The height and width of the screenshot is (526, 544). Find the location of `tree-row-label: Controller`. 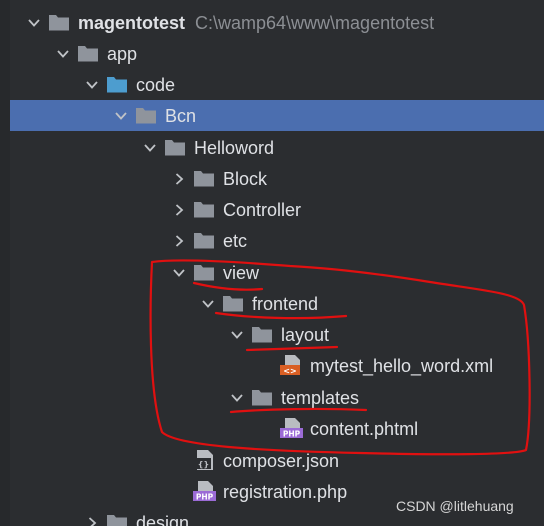

tree-row-label: Controller is located at coordinates (262, 210).